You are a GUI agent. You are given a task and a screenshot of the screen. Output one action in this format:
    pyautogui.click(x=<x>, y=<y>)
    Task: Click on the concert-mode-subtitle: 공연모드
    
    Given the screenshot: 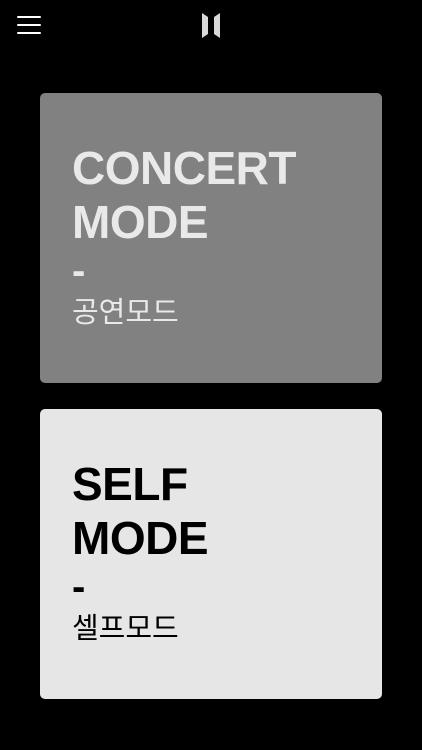 What is the action you would take?
    pyautogui.click(x=125, y=312)
    